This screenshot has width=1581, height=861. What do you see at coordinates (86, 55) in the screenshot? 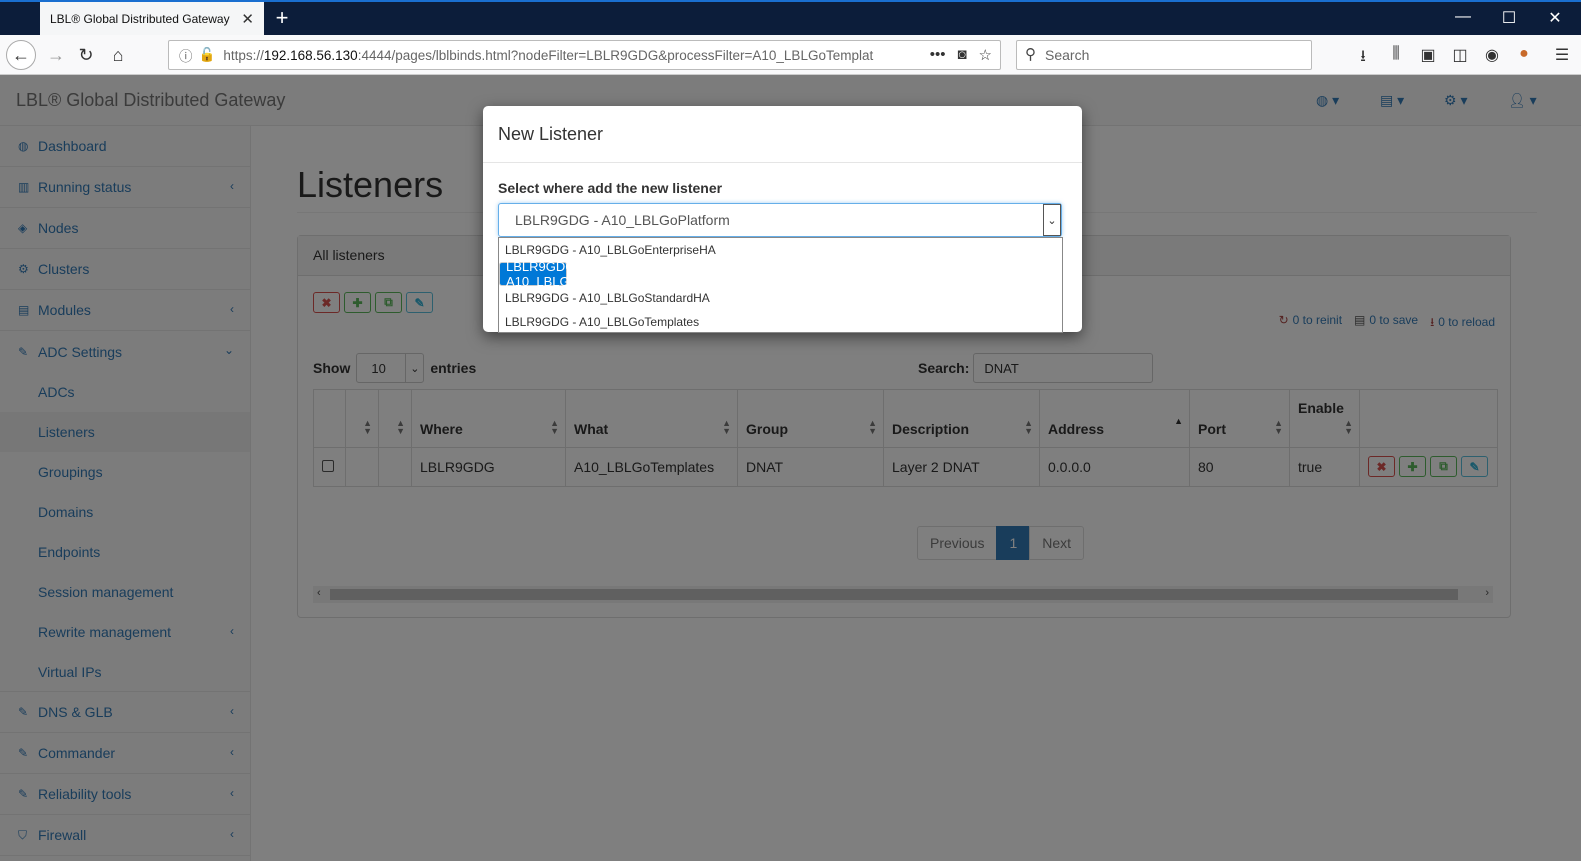
I see `reload-icon: ↻` at bounding box center [86, 55].